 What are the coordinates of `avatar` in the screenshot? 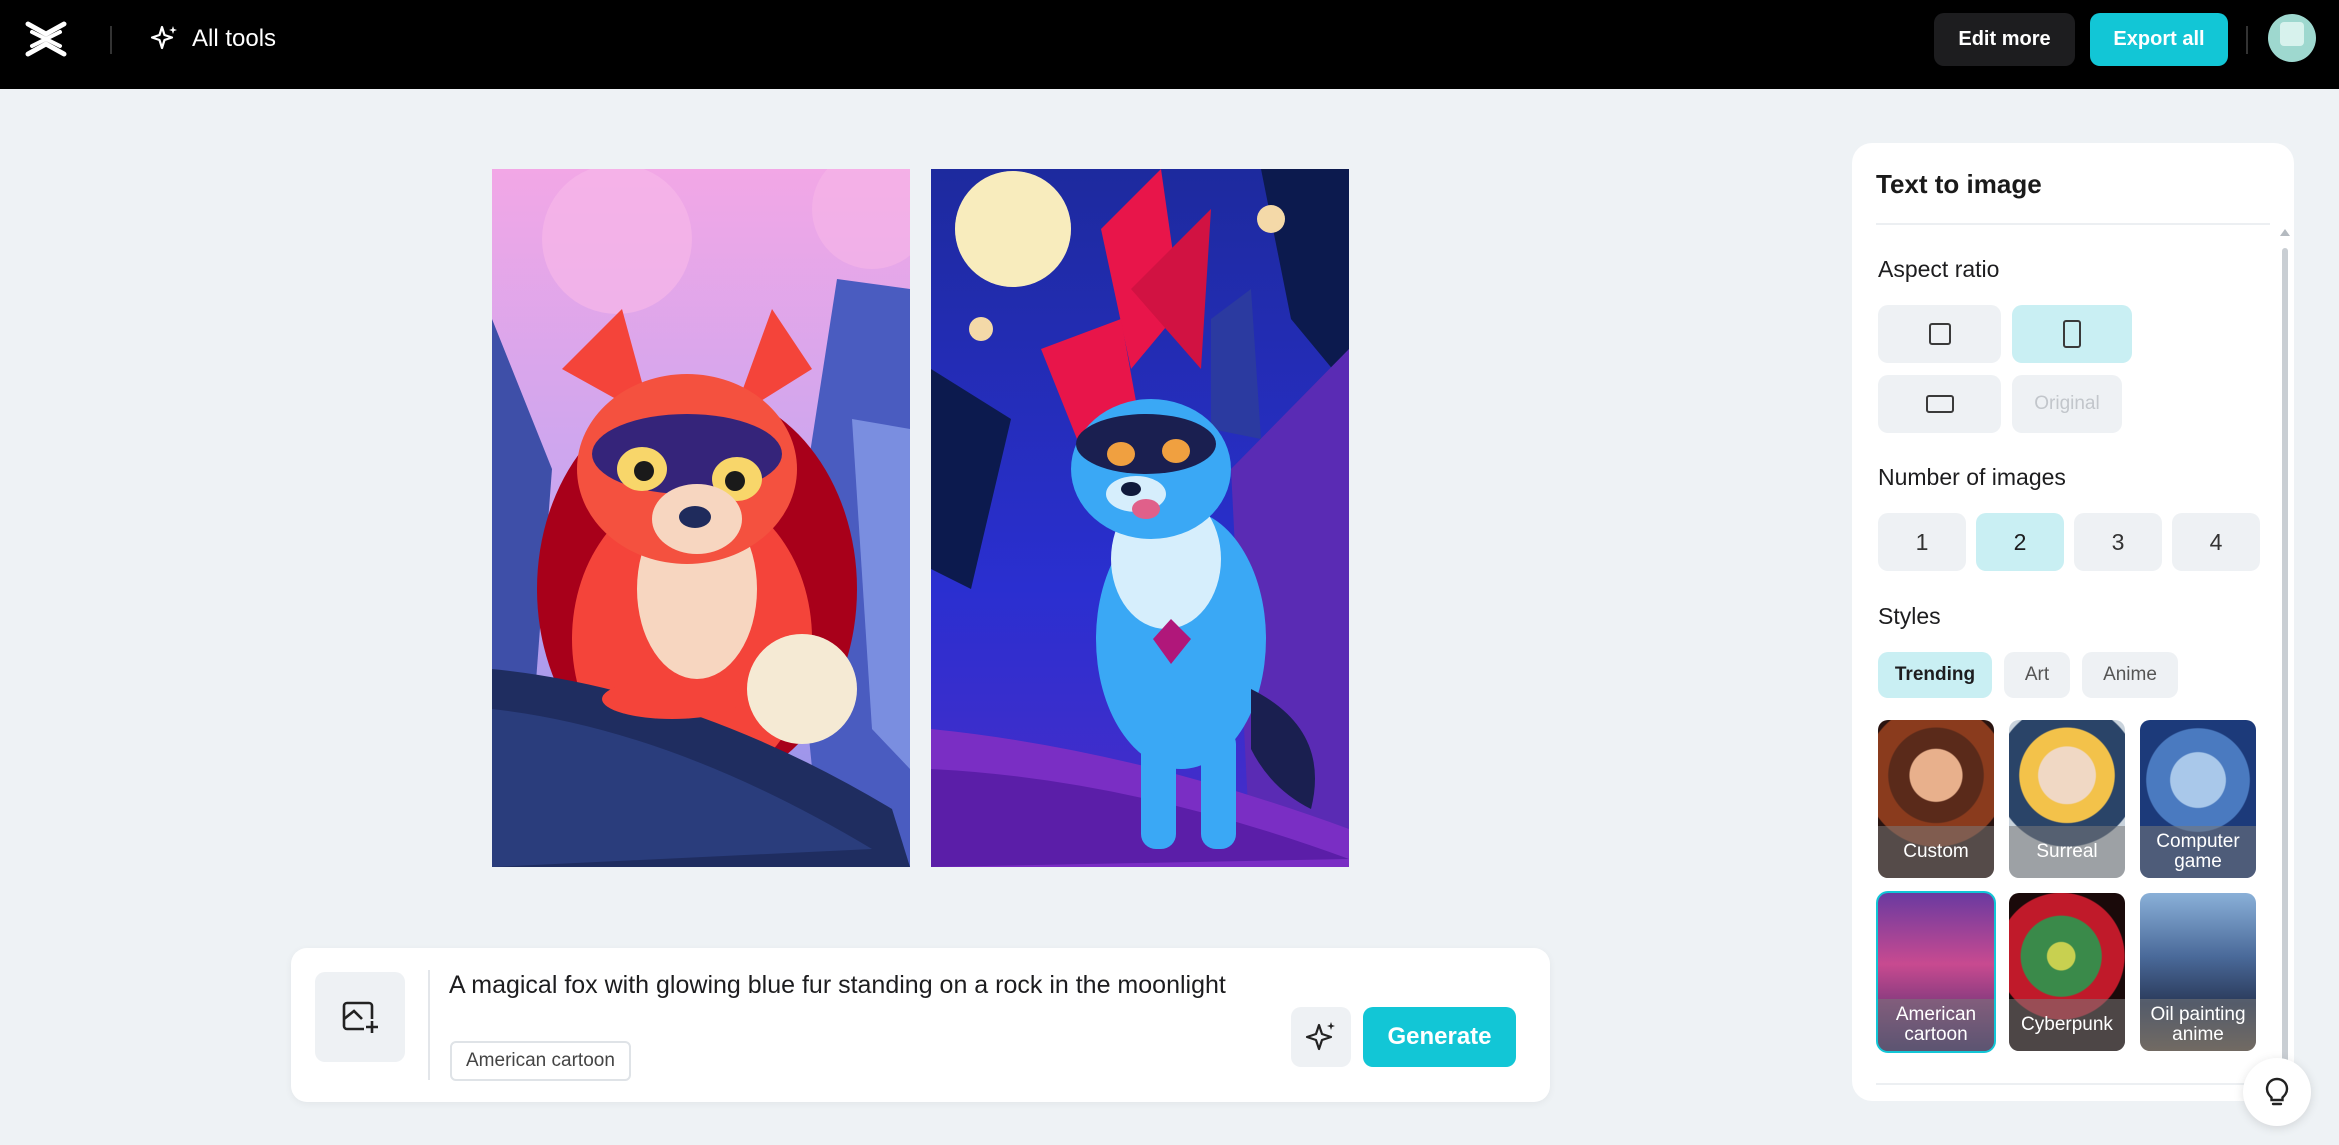 It's located at (2292, 38).